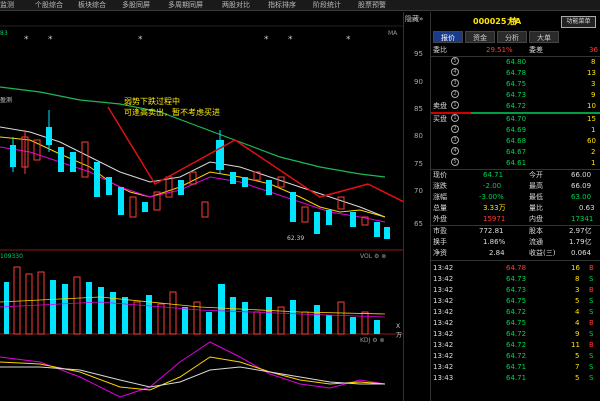 Image resolution: width=600 pixels, height=401 pixels. I want to click on vol-indicator-label: VOL ⚙ ⊗, so click(373, 256).